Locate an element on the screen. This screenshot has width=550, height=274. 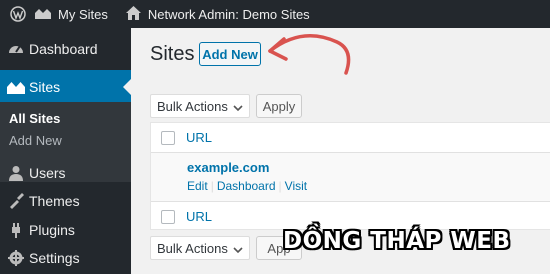
sidebar-item-sites: Sites is located at coordinates (65, 87).